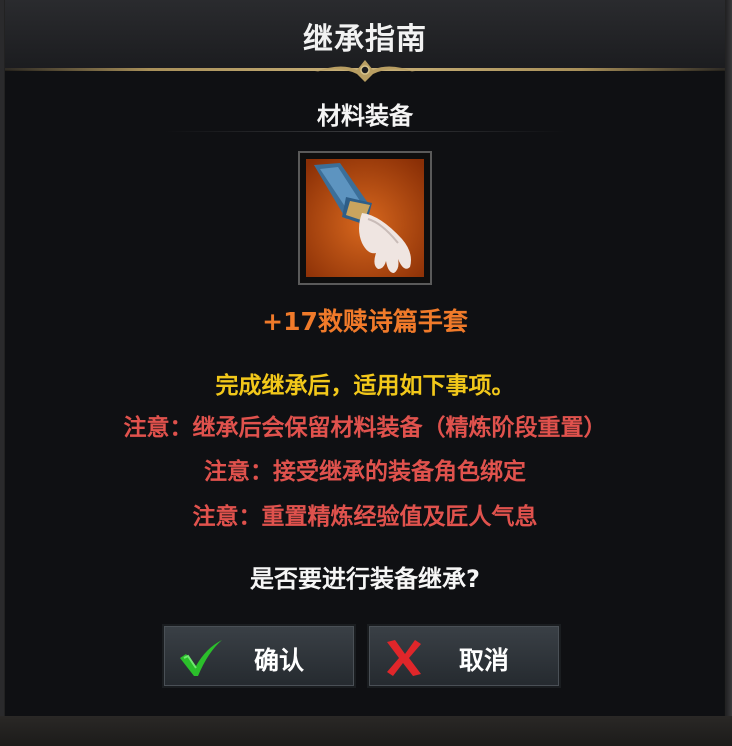 Image resolution: width=732 pixels, height=746 pixels. I want to click on confirm-question: 是否要进行装备继承?, so click(365, 579).